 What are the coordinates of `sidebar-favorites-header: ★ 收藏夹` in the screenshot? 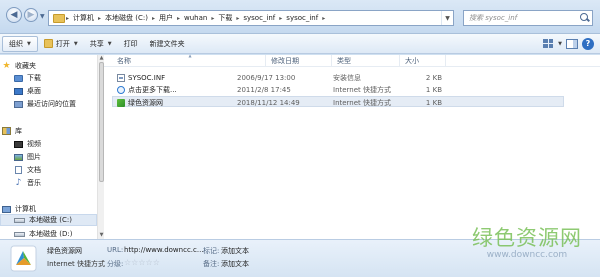 It's located at (48, 66).